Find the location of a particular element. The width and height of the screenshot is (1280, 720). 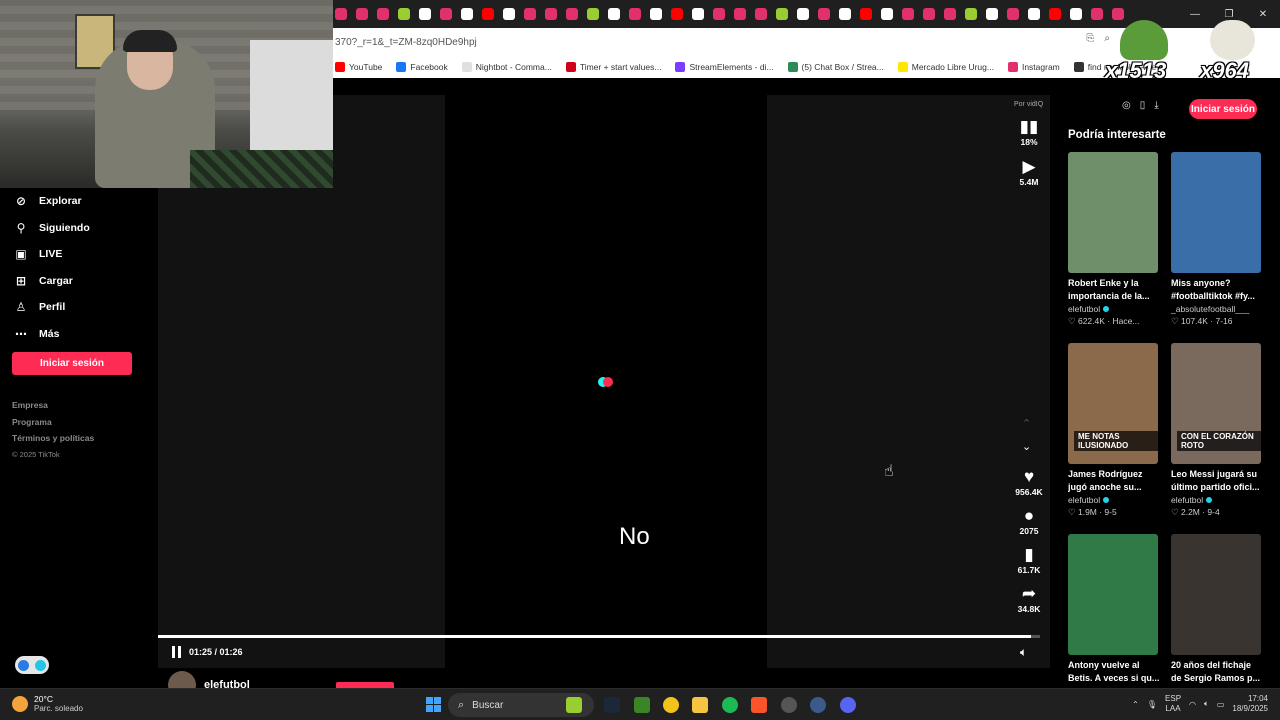

pause-button is located at coordinates (178, 653).